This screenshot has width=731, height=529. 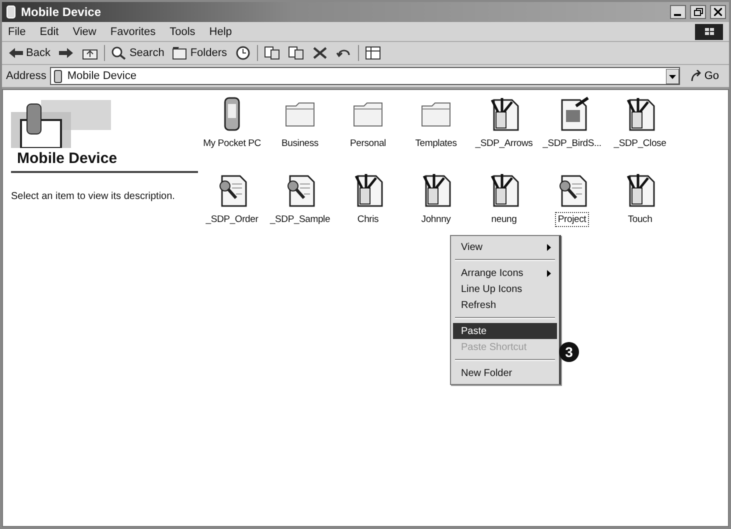 What do you see at coordinates (696, 76) in the screenshot?
I see `go-arrow-icon` at bounding box center [696, 76].